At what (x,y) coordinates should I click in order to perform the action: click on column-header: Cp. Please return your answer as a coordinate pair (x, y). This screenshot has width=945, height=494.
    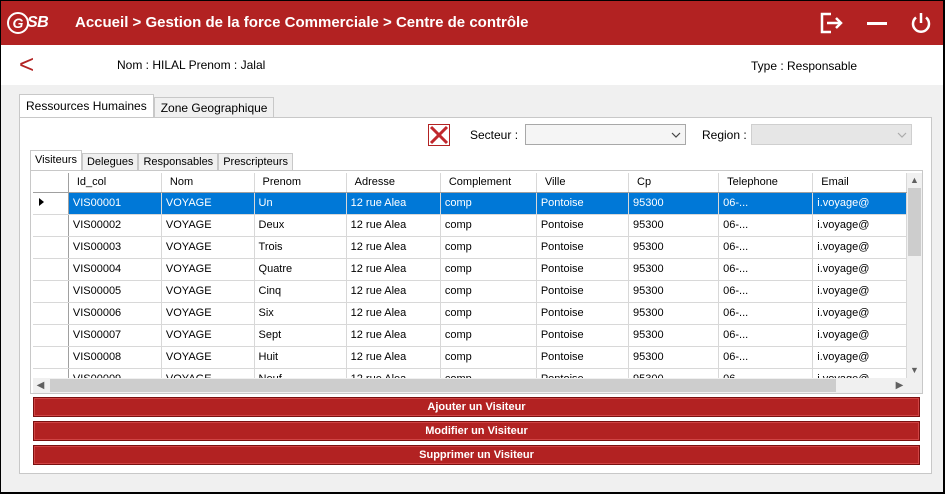
    Looking at the image, I should click on (674, 183).